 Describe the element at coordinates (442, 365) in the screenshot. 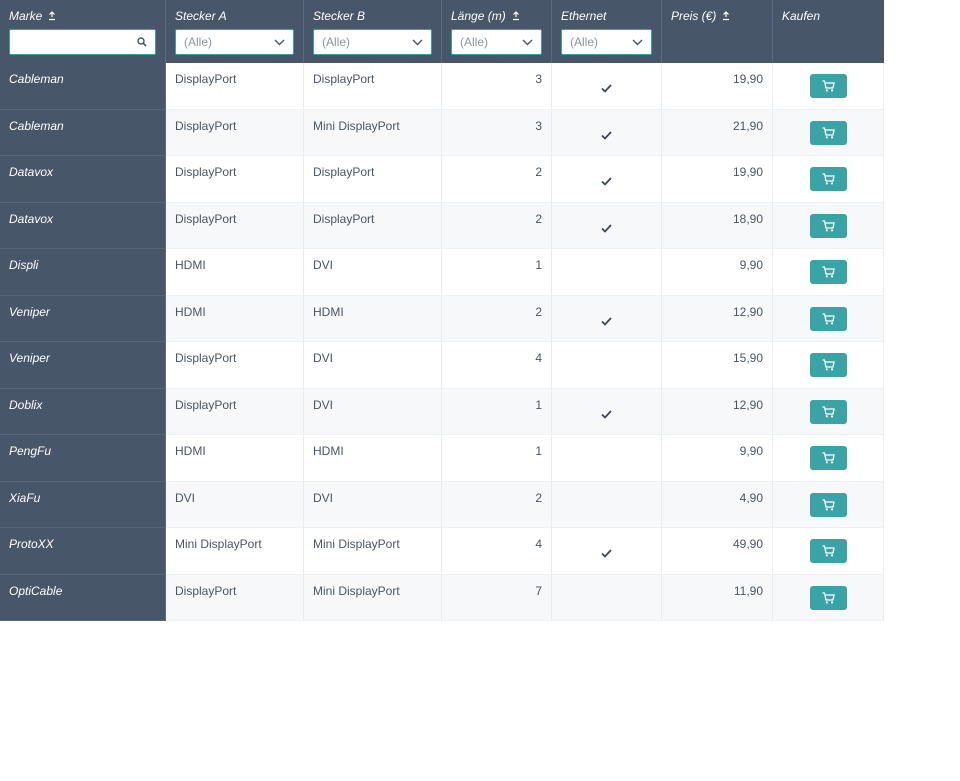

I see `table-row: Veniper DisplayPort DVI 4 15,90` at that location.